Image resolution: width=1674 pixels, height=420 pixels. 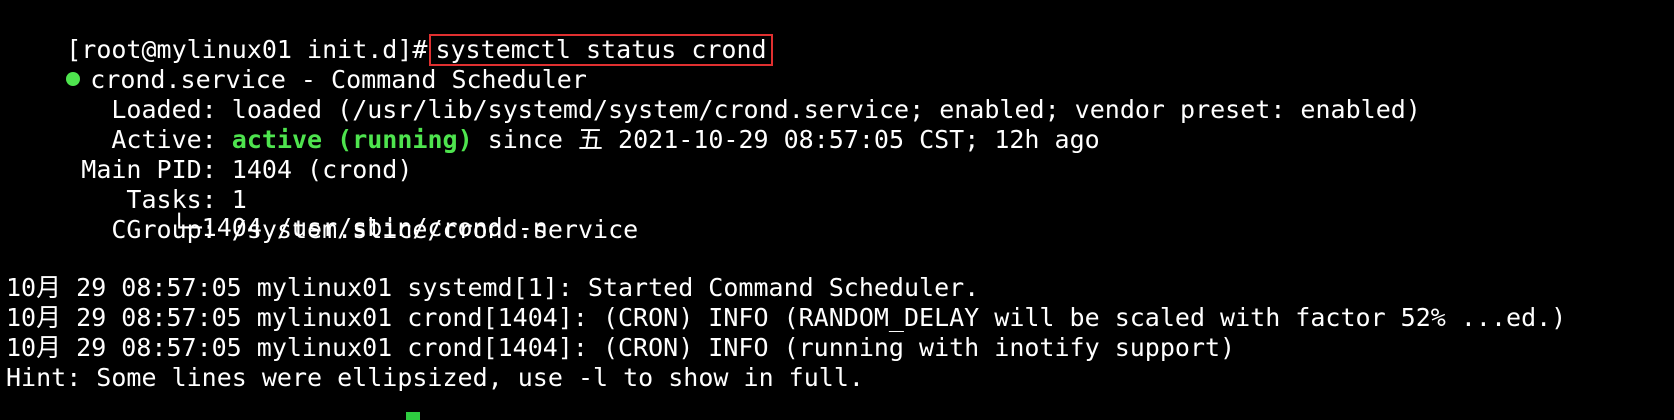 What do you see at coordinates (322, 169) in the screenshot?
I see `main-pid-value: 1404 (crond)` at bounding box center [322, 169].